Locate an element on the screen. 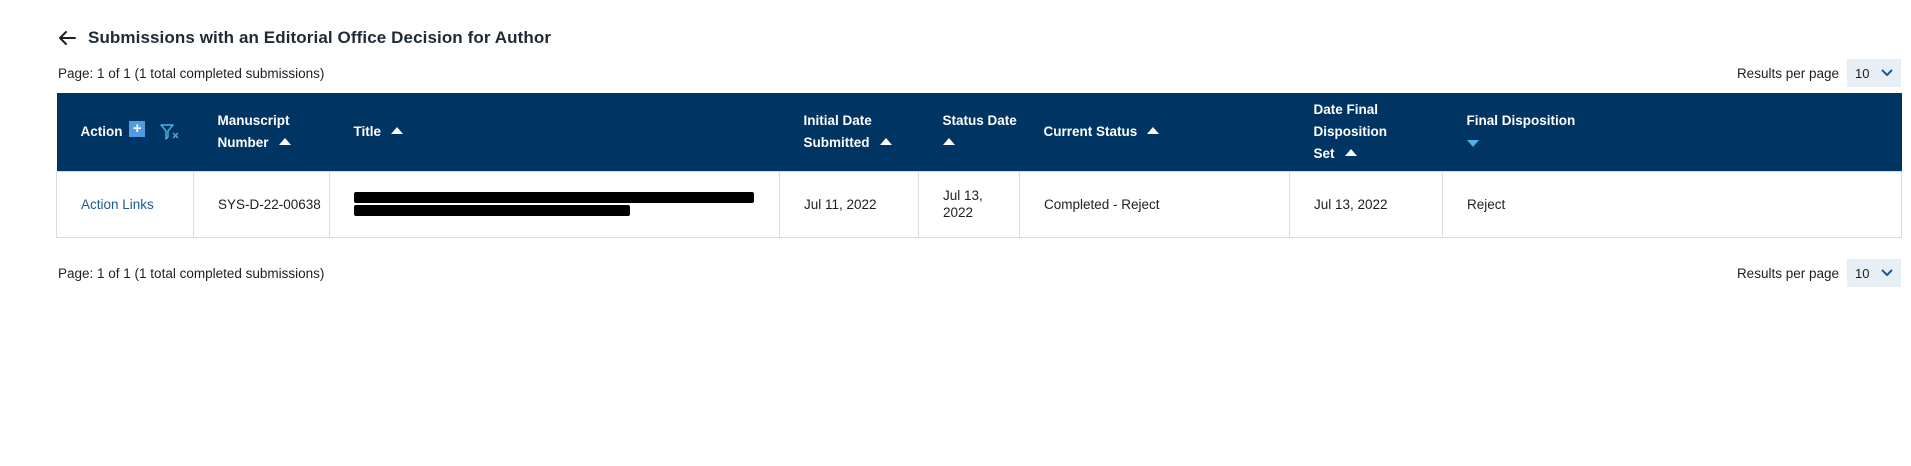 Image resolution: width=1911 pixels, height=466 pixels. initial-date-header-line1: Initial Date is located at coordinates (837, 120).